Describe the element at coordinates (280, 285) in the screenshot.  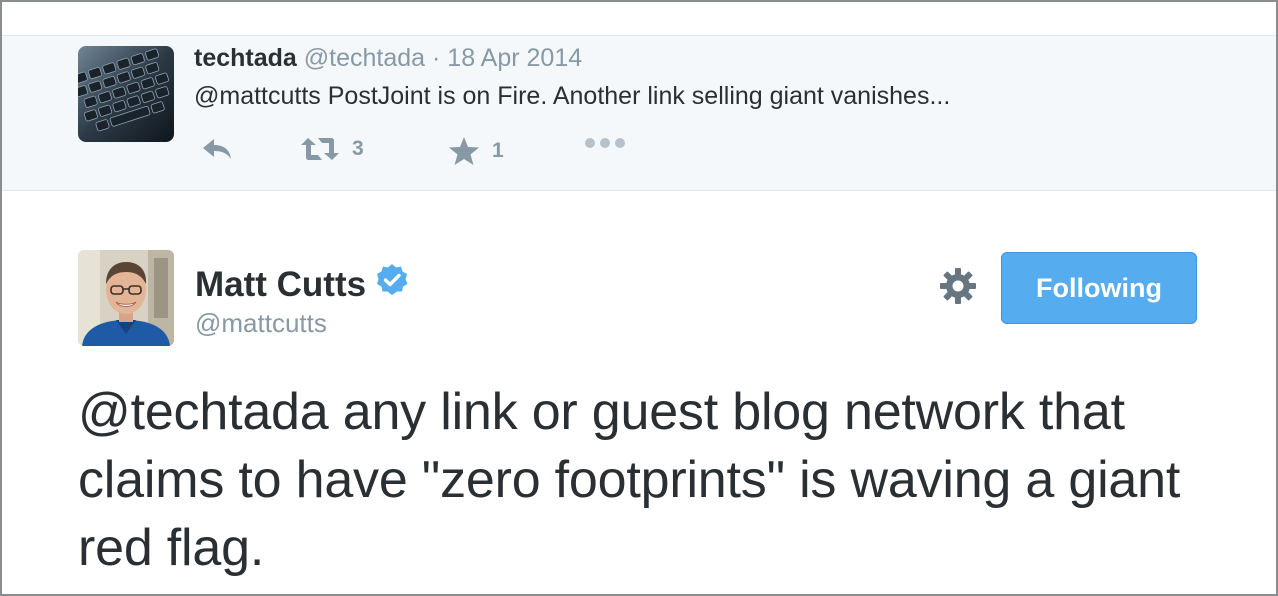
I see `author-name: Matt Cutts` at that location.